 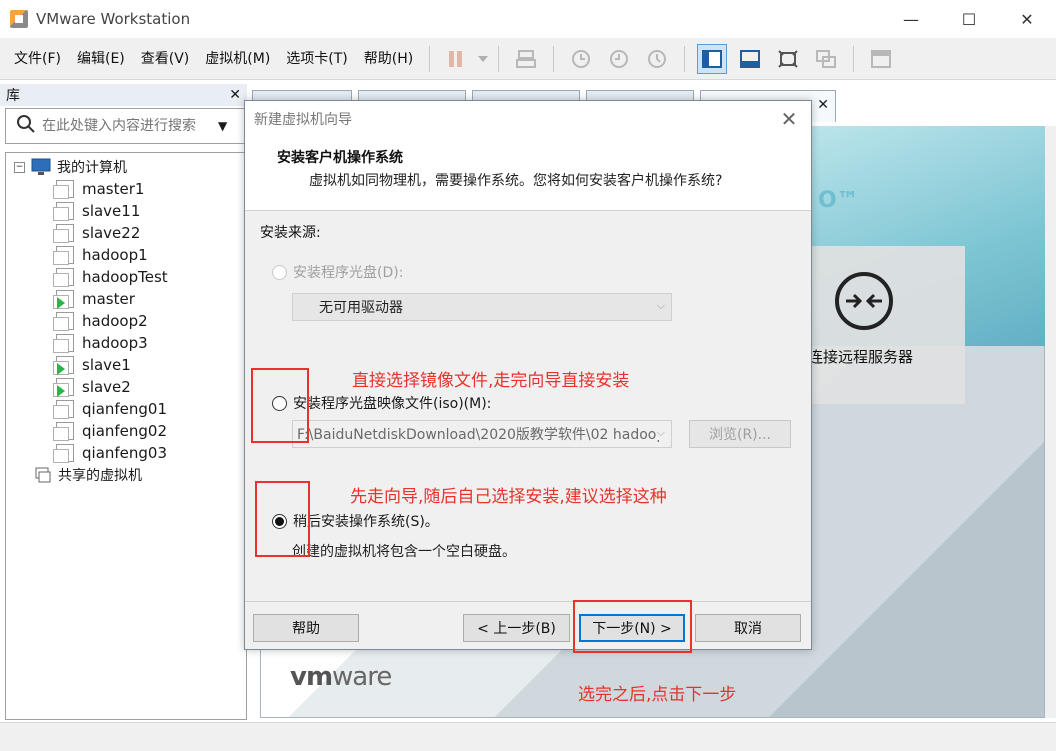 What do you see at coordinates (528, 119) in the screenshot?
I see `dialog-title-bar: 新建虚拟机向导 ✕` at bounding box center [528, 119].